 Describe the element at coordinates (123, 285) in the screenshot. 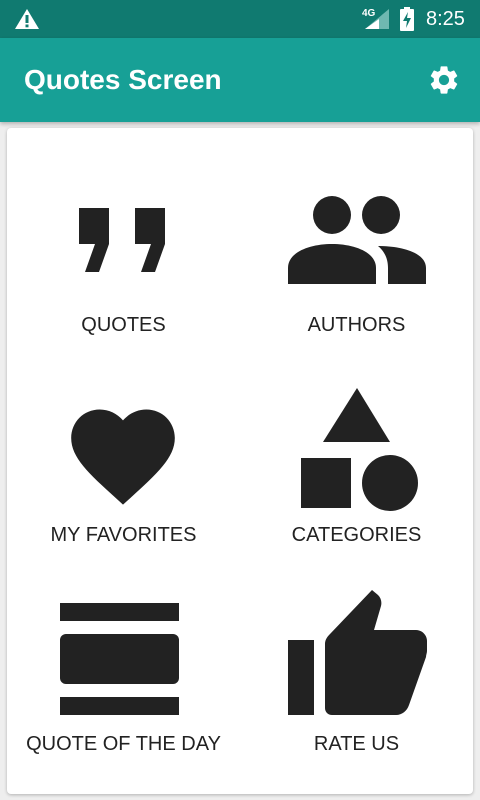

I see `quotes-tile: QUOTES` at that location.